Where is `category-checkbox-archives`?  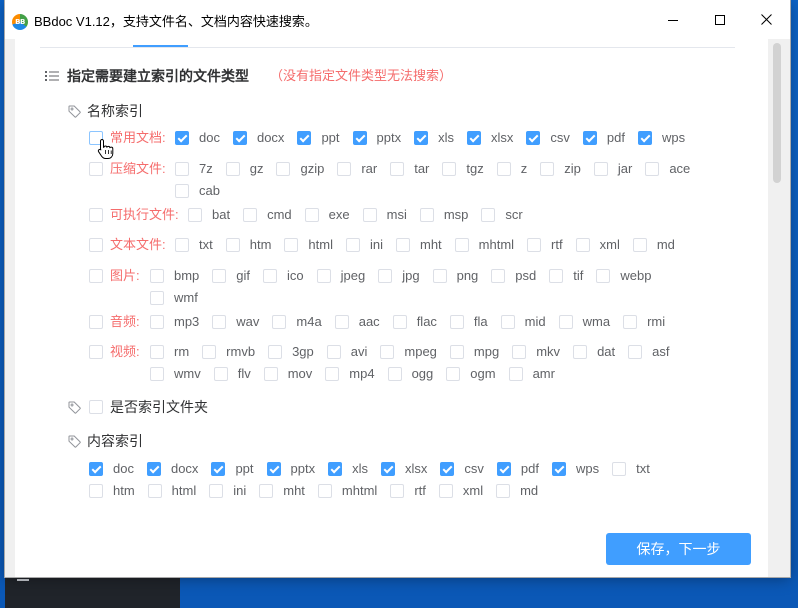
category-checkbox-archives is located at coordinates (96, 169).